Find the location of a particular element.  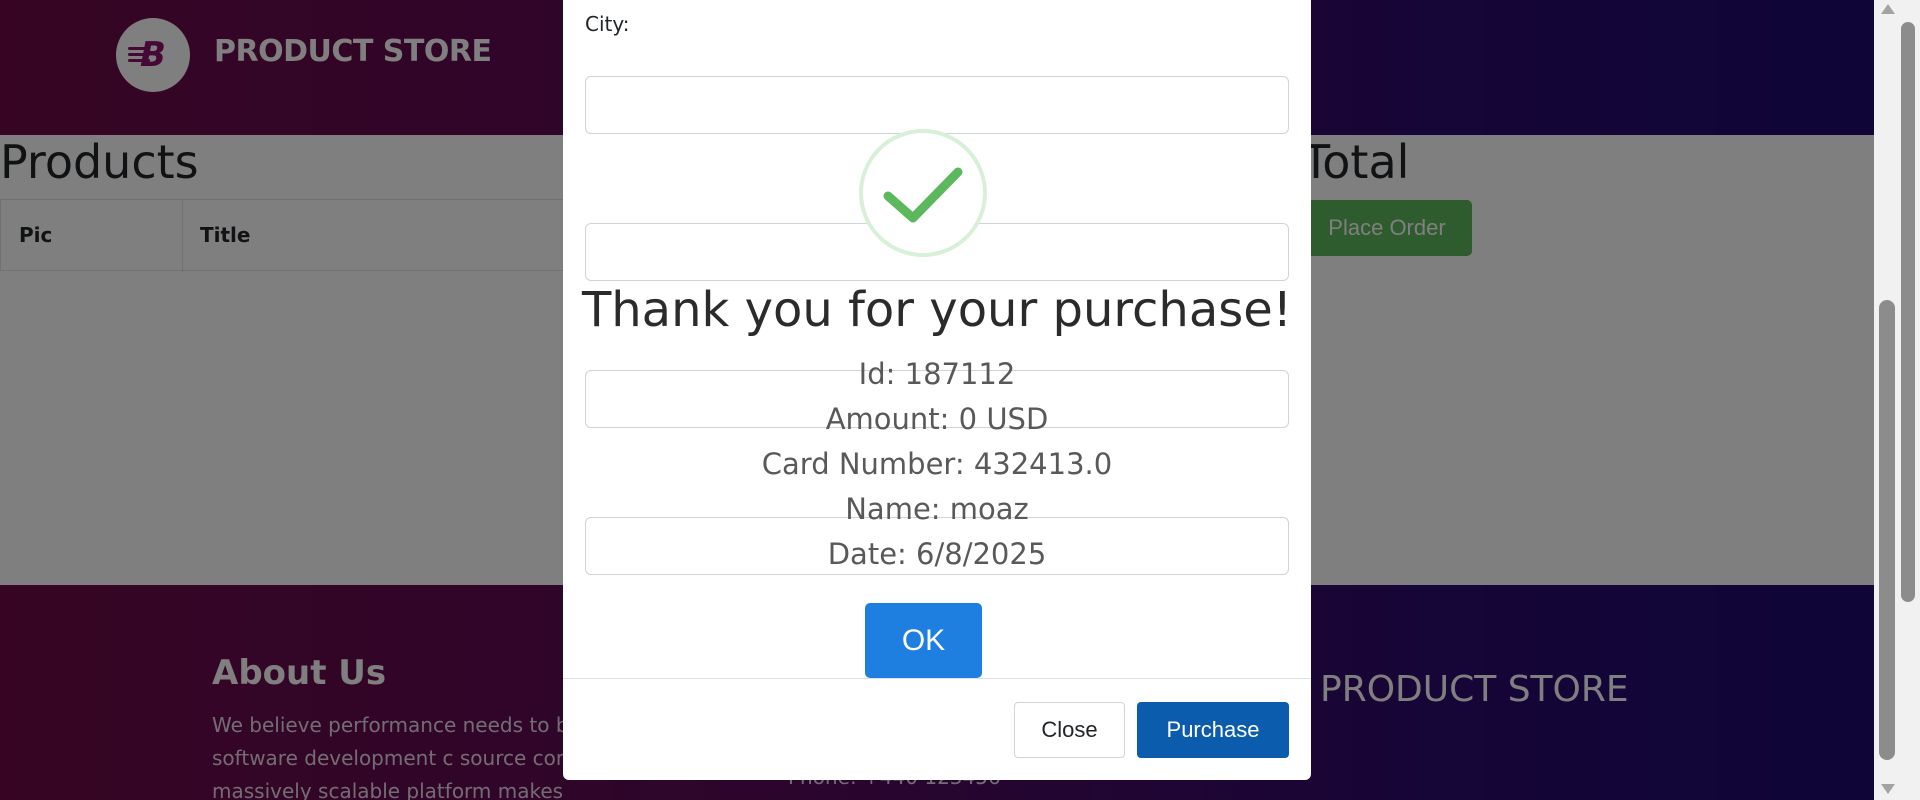

card-number: Card Number: 432413.0 is located at coordinates (937, 464).